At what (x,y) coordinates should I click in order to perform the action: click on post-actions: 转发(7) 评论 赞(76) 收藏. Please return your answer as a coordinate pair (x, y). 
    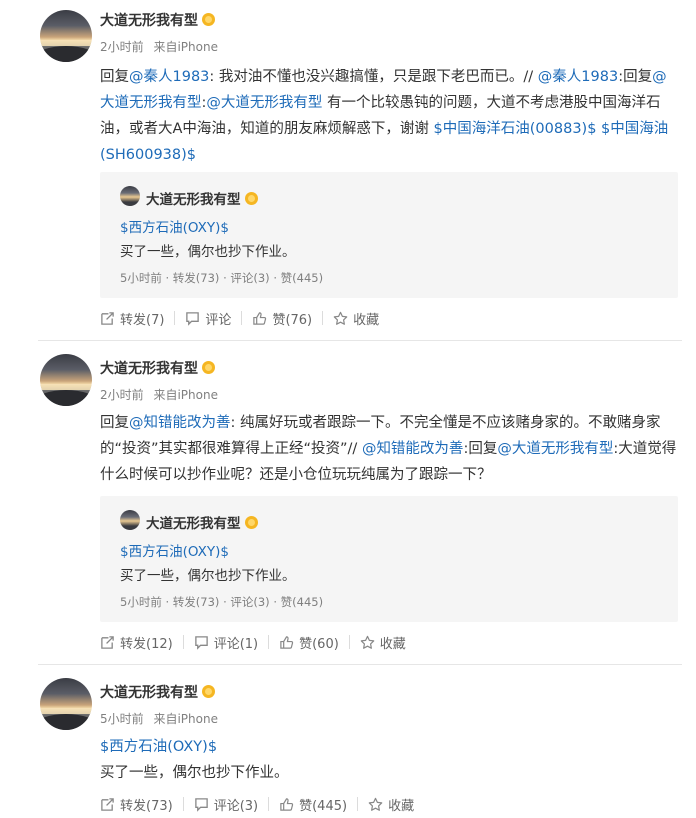
    Looking at the image, I should click on (239, 318).